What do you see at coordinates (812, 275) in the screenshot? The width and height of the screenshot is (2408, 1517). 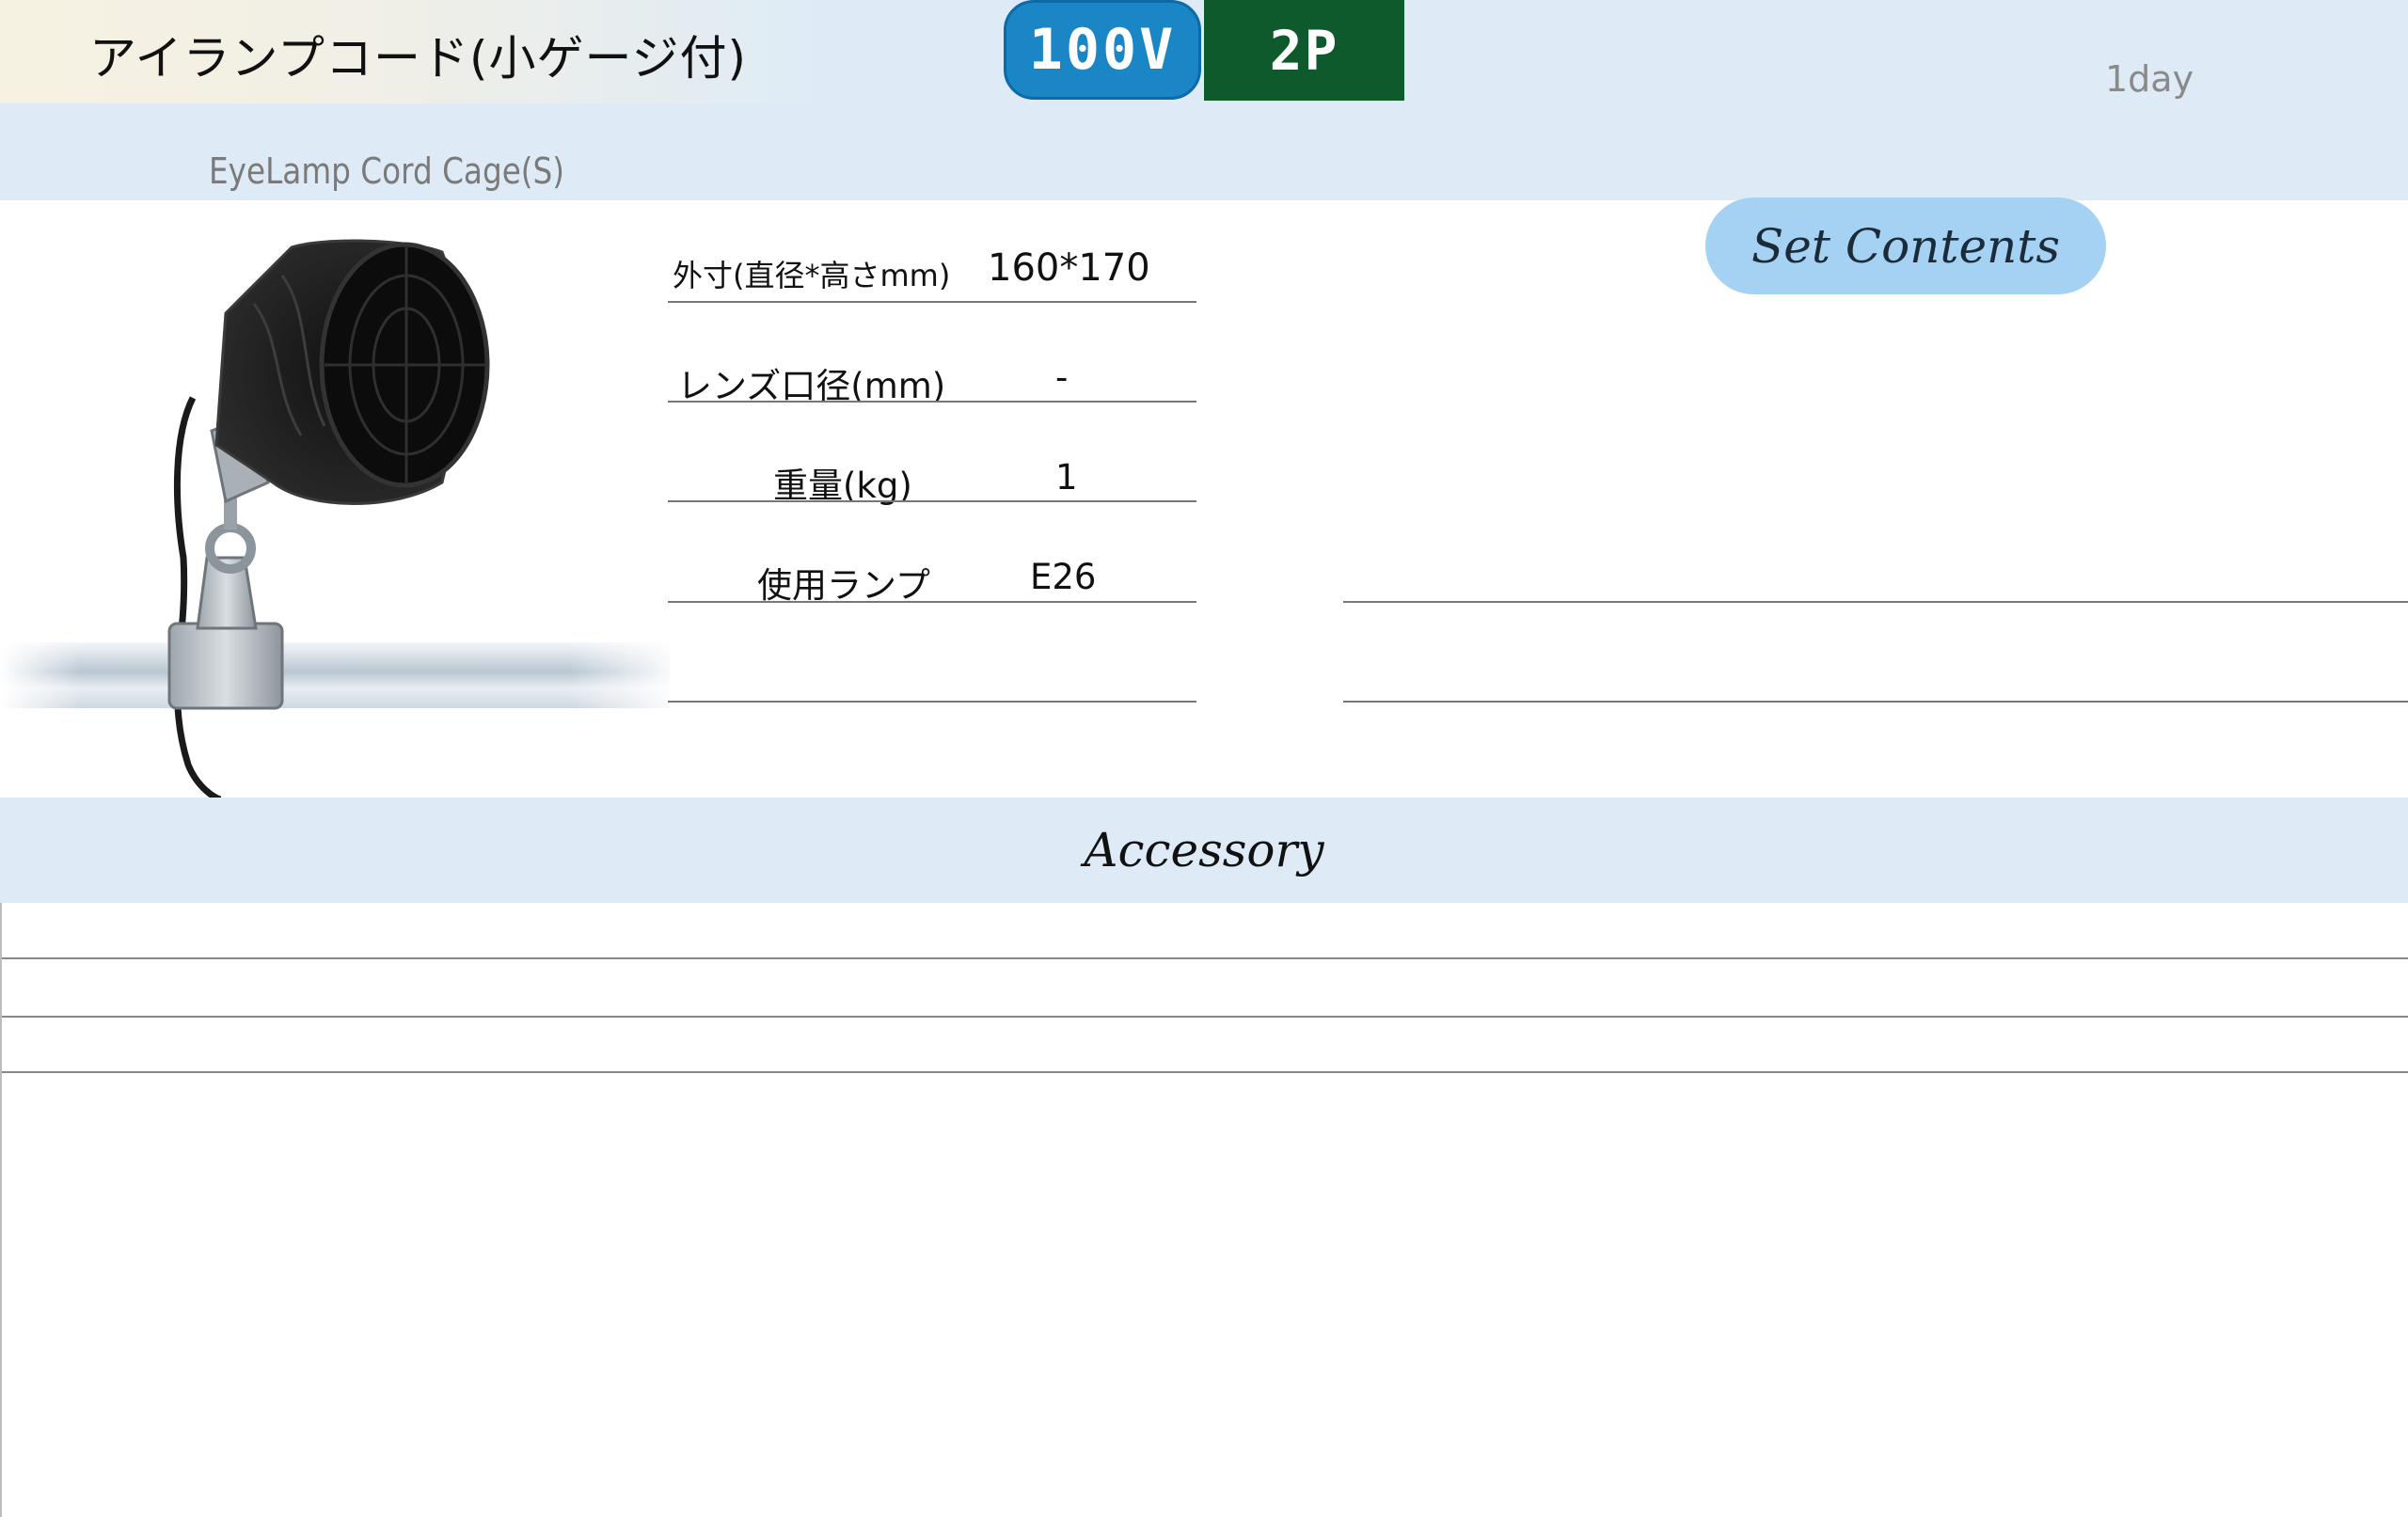 I see `spec-label-dimensions: 外寸(直径*高さmm)` at bounding box center [812, 275].